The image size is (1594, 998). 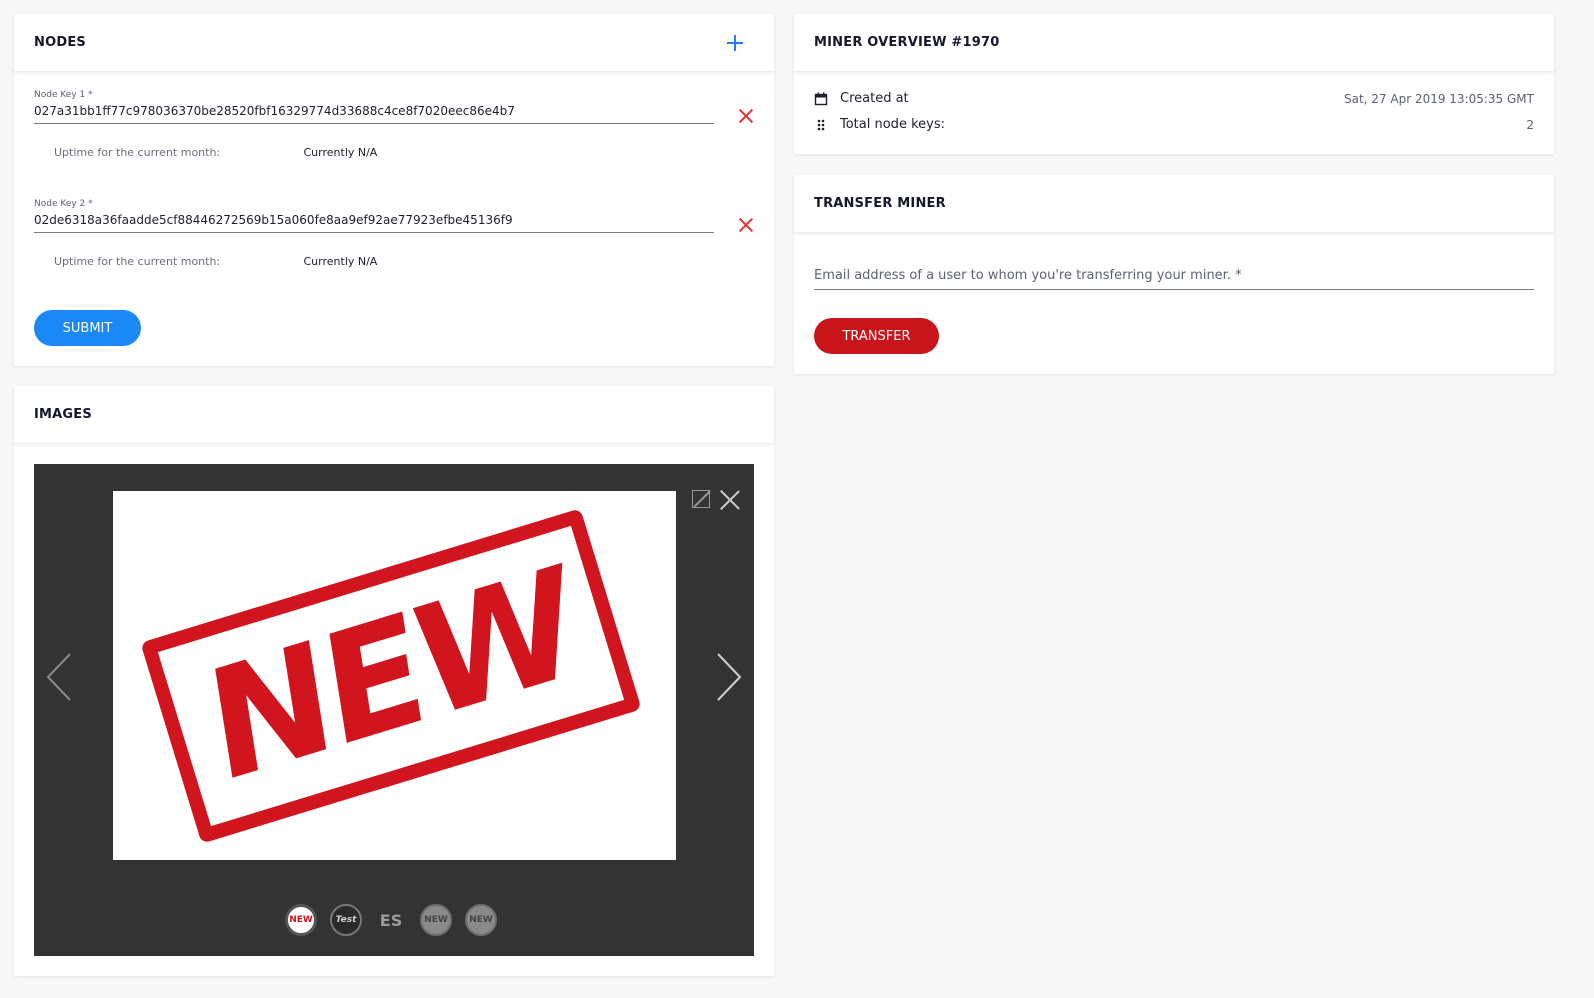 I want to click on thumbnail: ES, so click(x=391, y=920).